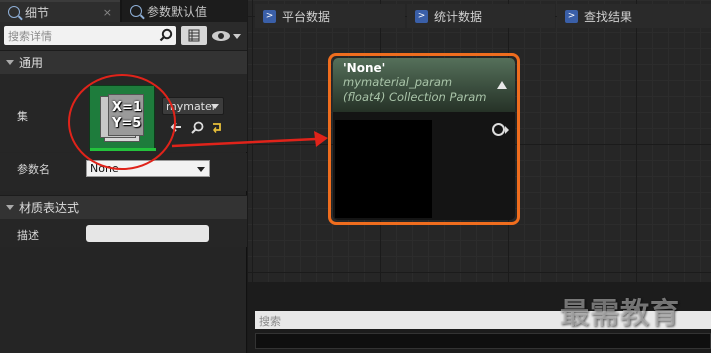  I want to click on section-material-expression: 材质表达式, so click(123, 207).